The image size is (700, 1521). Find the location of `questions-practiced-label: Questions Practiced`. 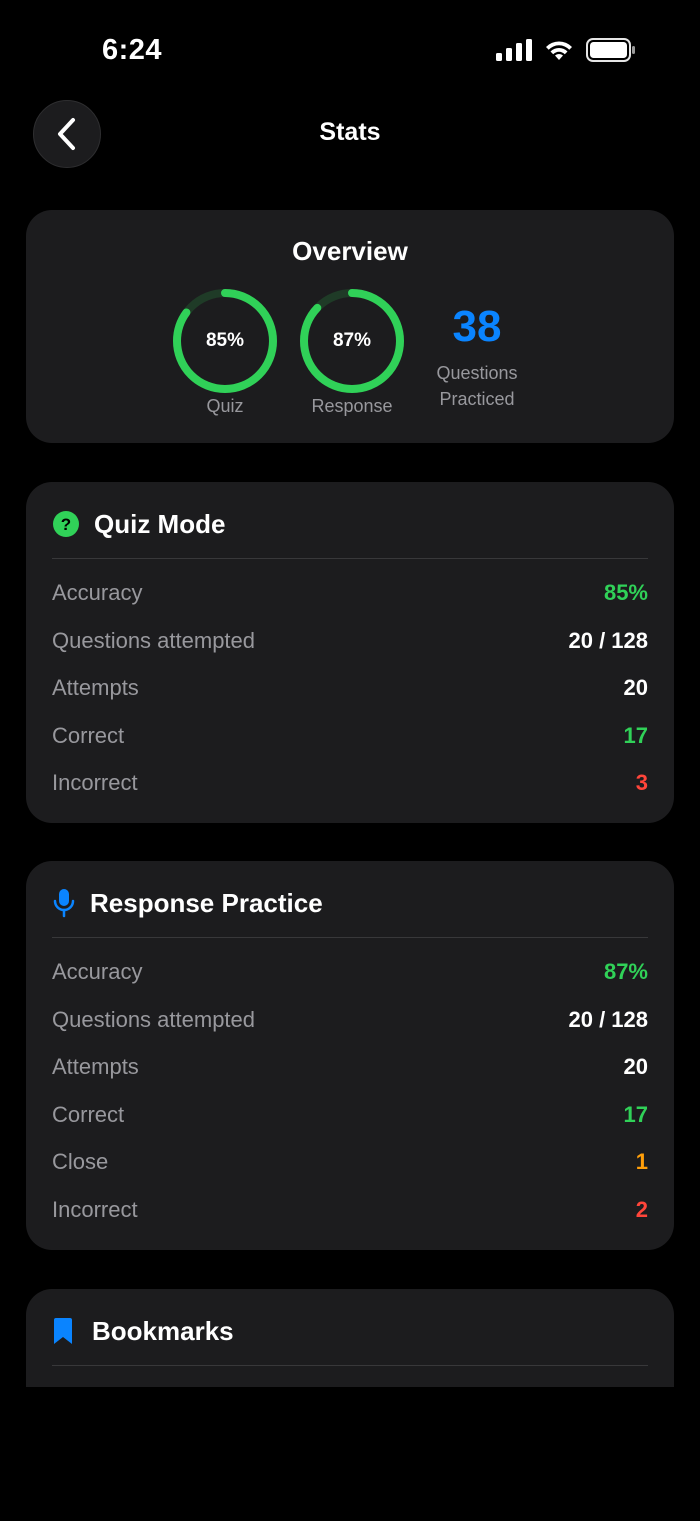

questions-practiced-label: Questions Practiced is located at coordinates (477, 386).